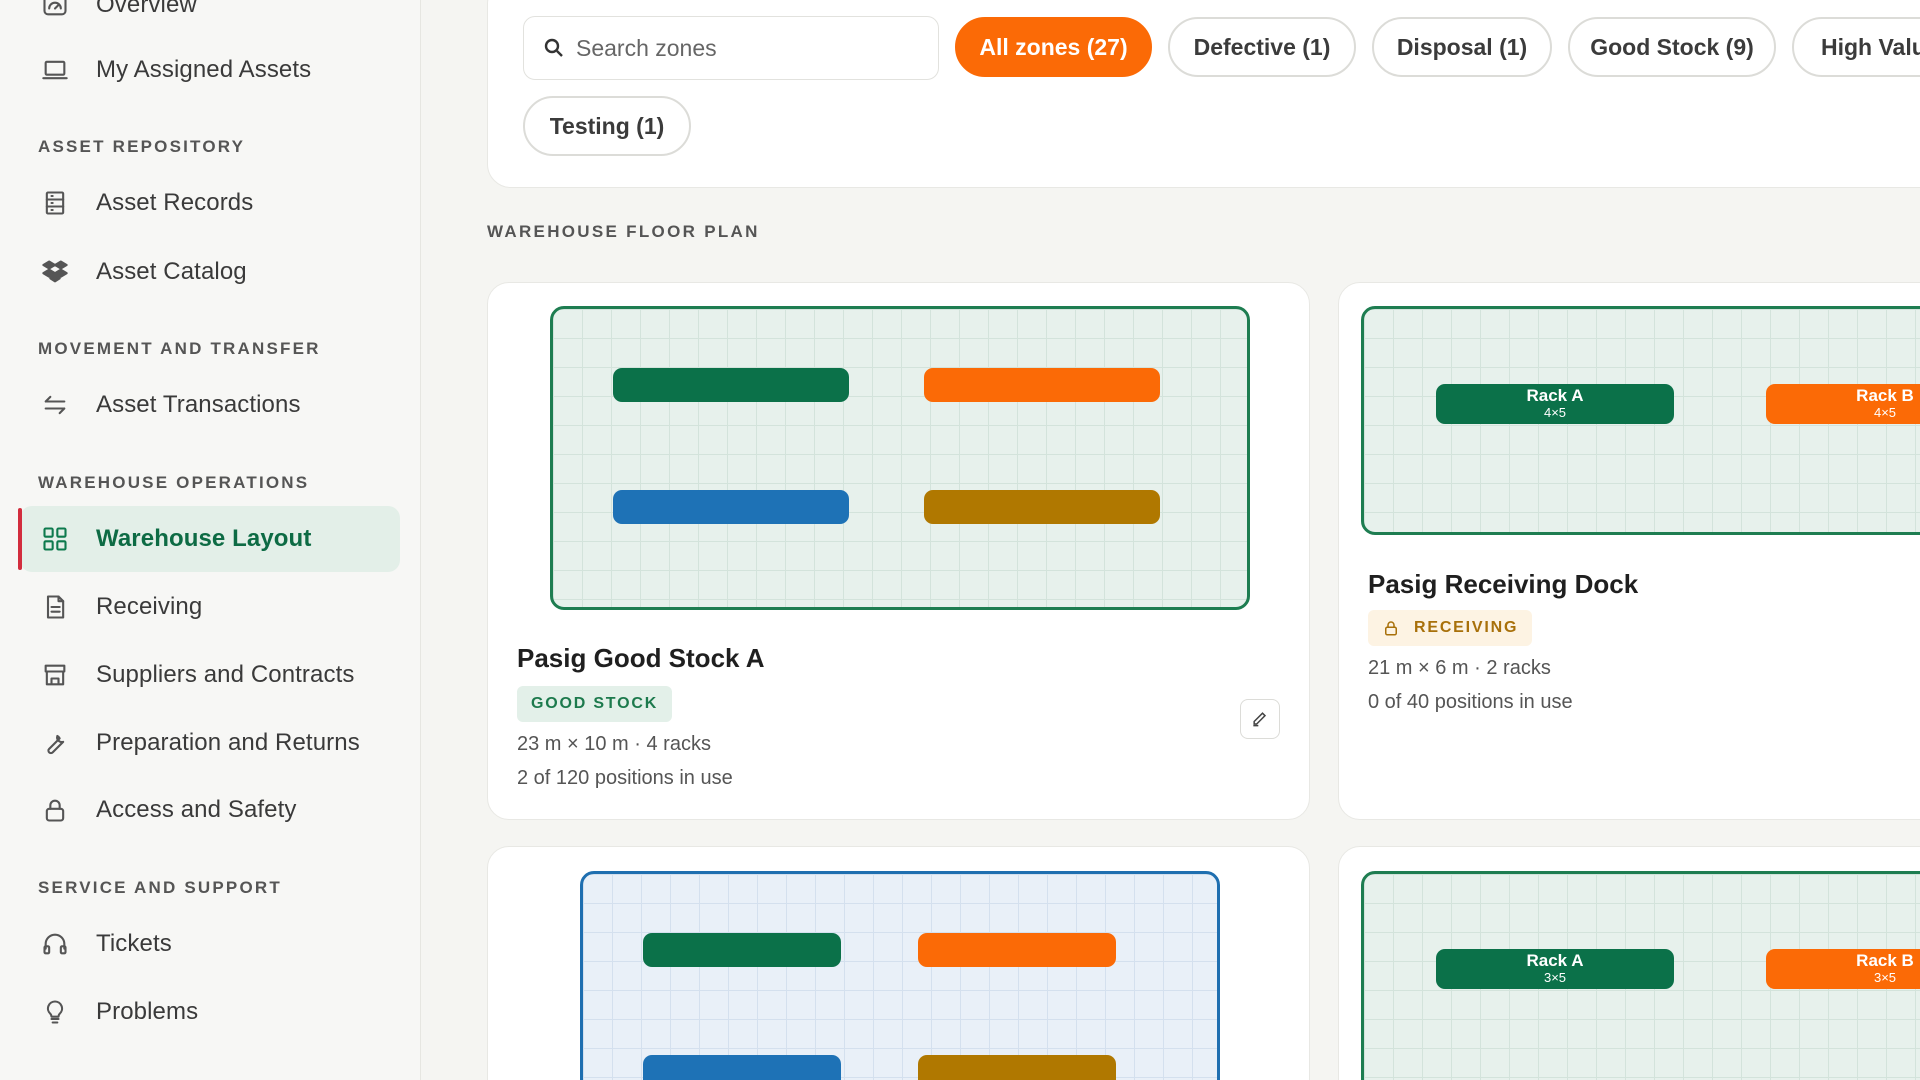 Image resolution: width=1920 pixels, height=1080 pixels. I want to click on sidebar-item-asset-catalog: Asset Catalog, so click(210, 272).